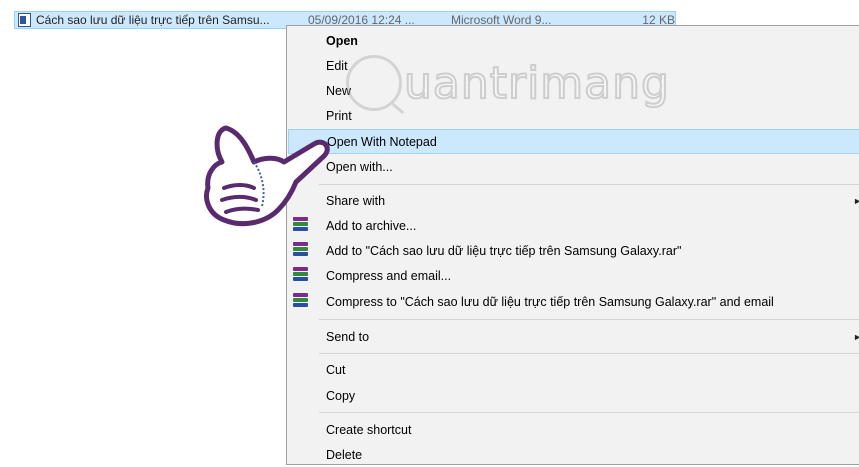  I want to click on menu-item-new: New, so click(573, 90).